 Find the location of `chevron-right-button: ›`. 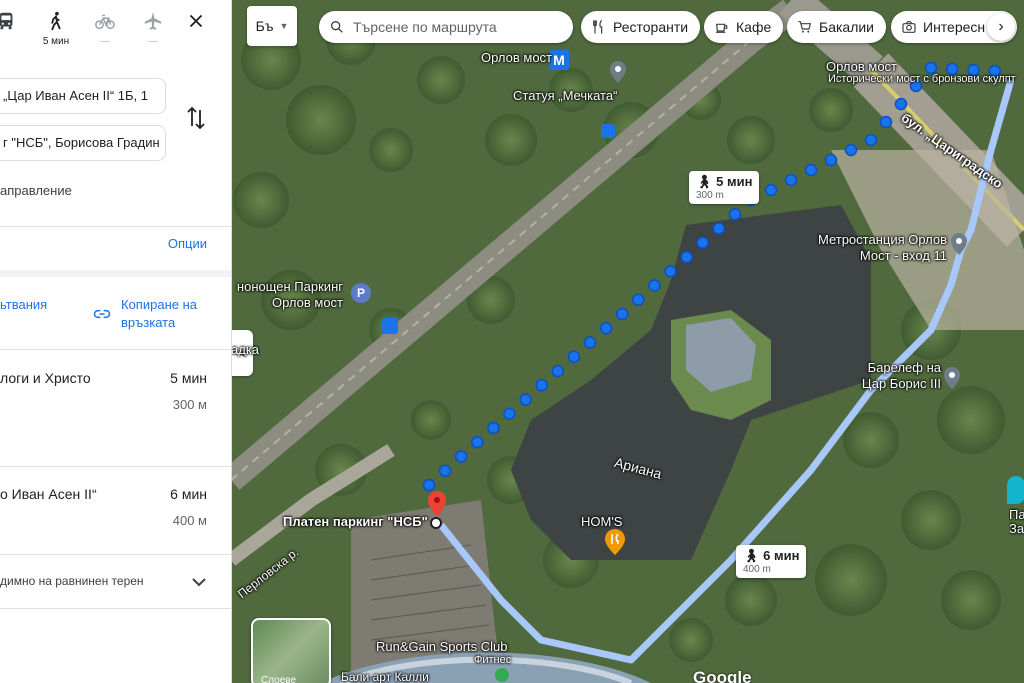

chevron-right-button: › is located at coordinates (1001, 27).